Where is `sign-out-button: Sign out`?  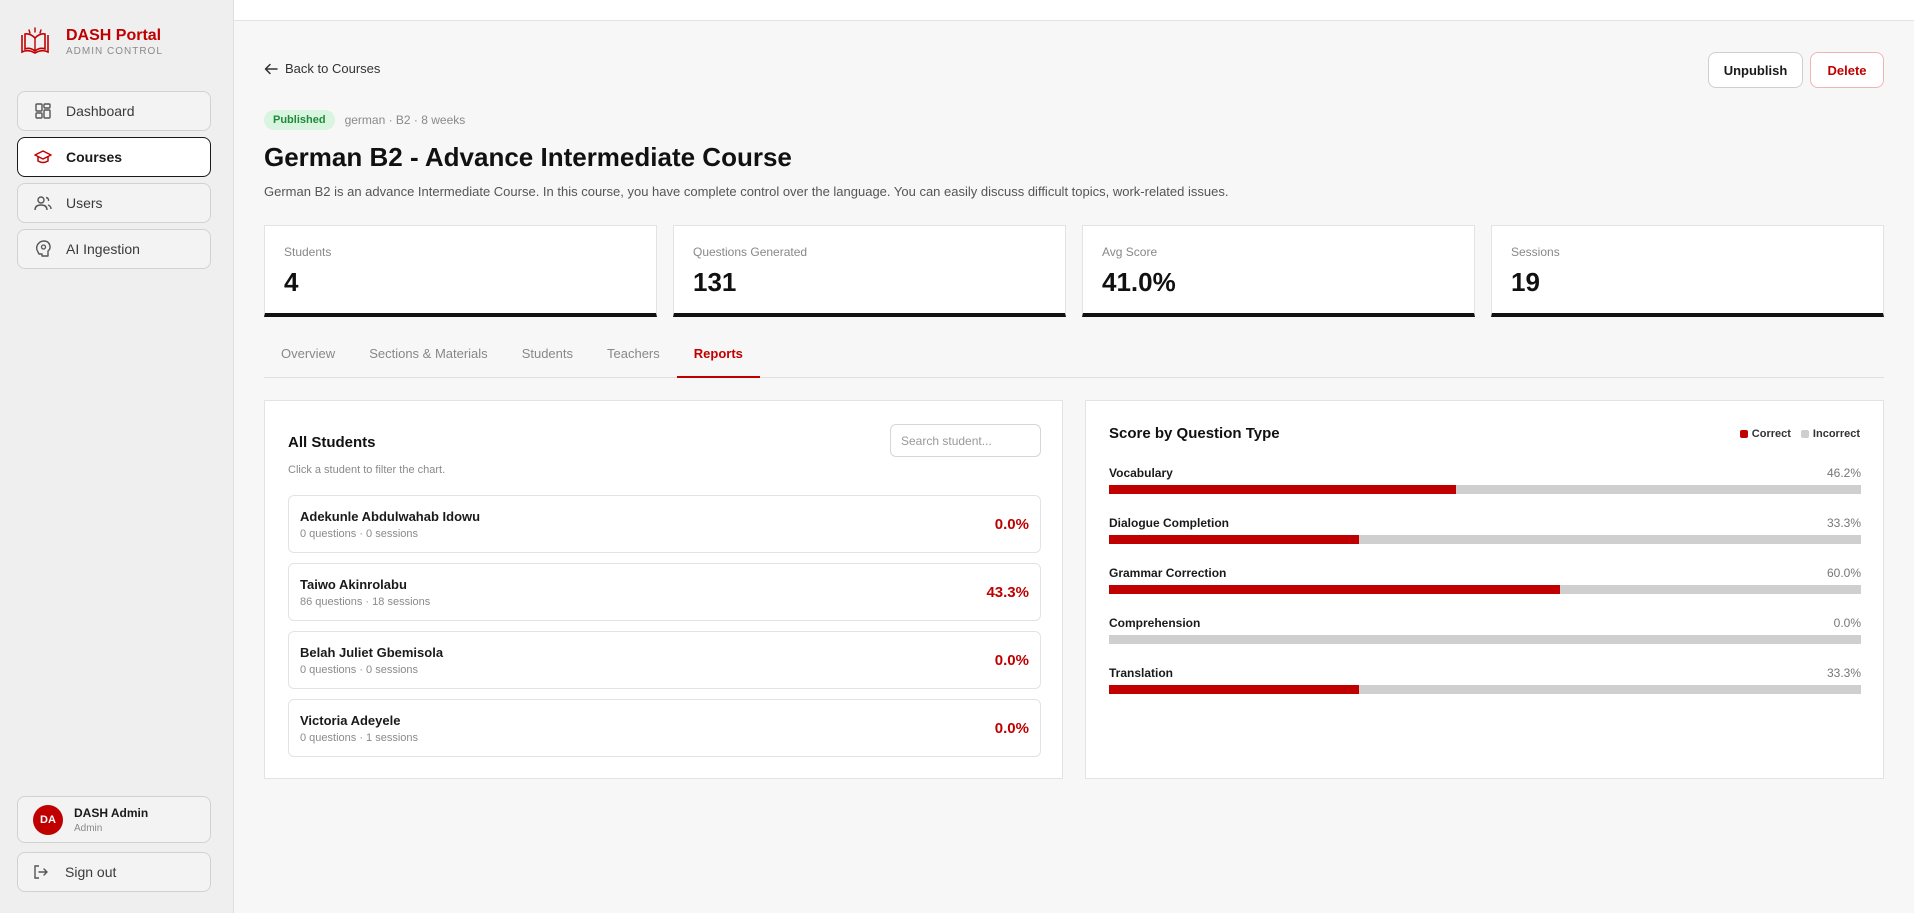 sign-out-button: Sign out is located at coordinates (114, 872).